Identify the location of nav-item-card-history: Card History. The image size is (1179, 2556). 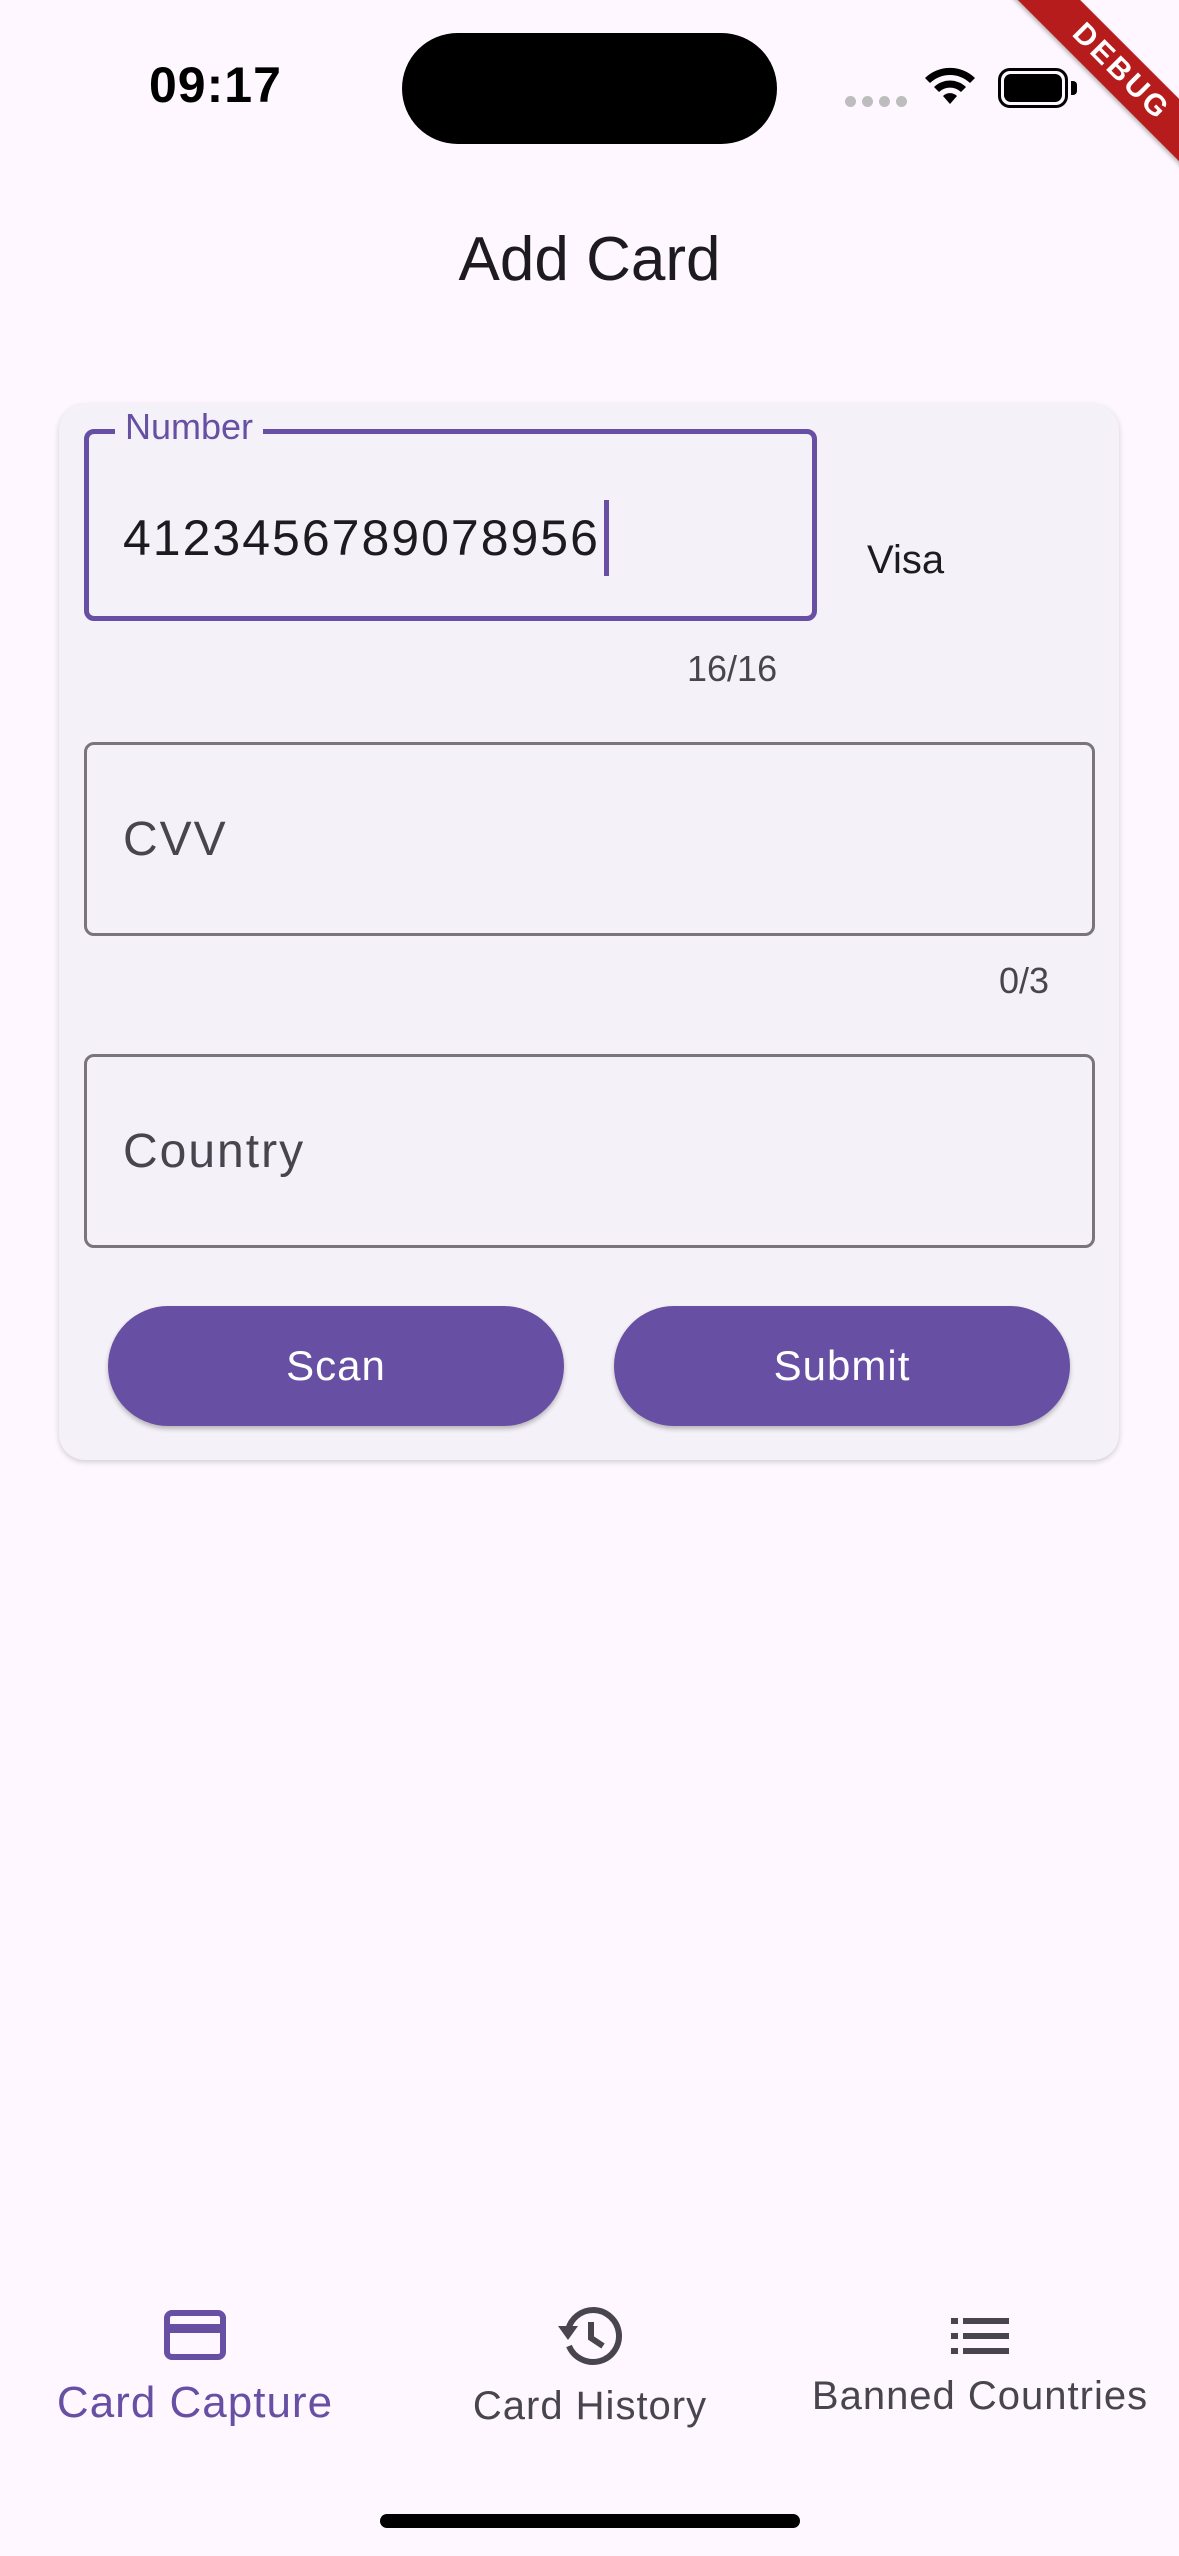
(590, 2367).